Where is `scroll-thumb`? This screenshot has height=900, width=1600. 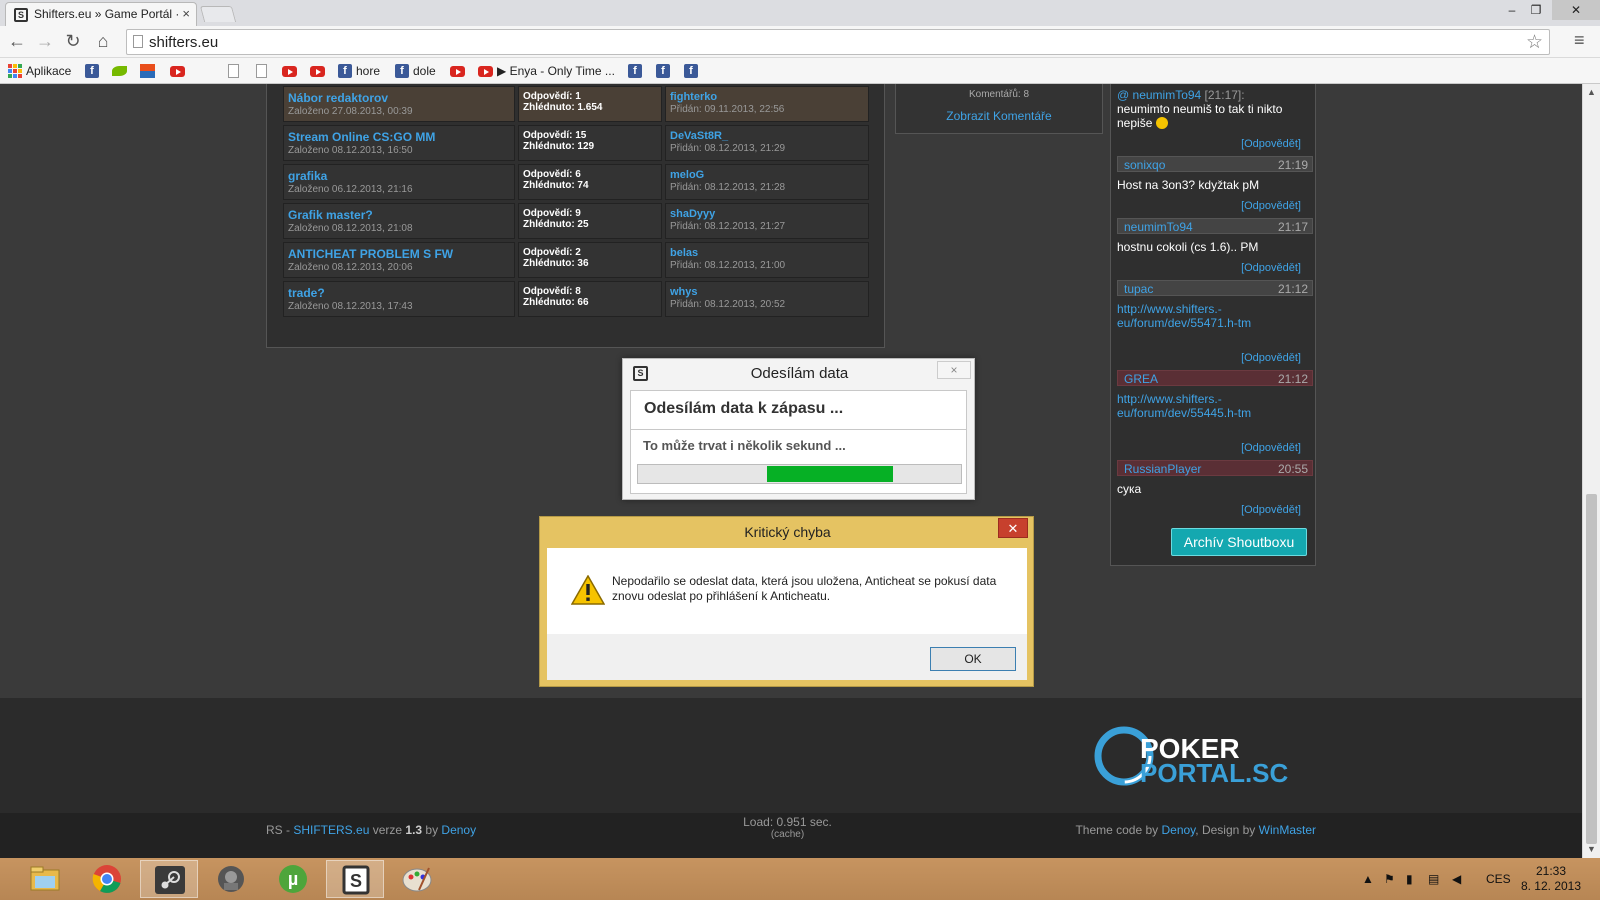
scroll-thumb is located at coordinates (1591, 669).